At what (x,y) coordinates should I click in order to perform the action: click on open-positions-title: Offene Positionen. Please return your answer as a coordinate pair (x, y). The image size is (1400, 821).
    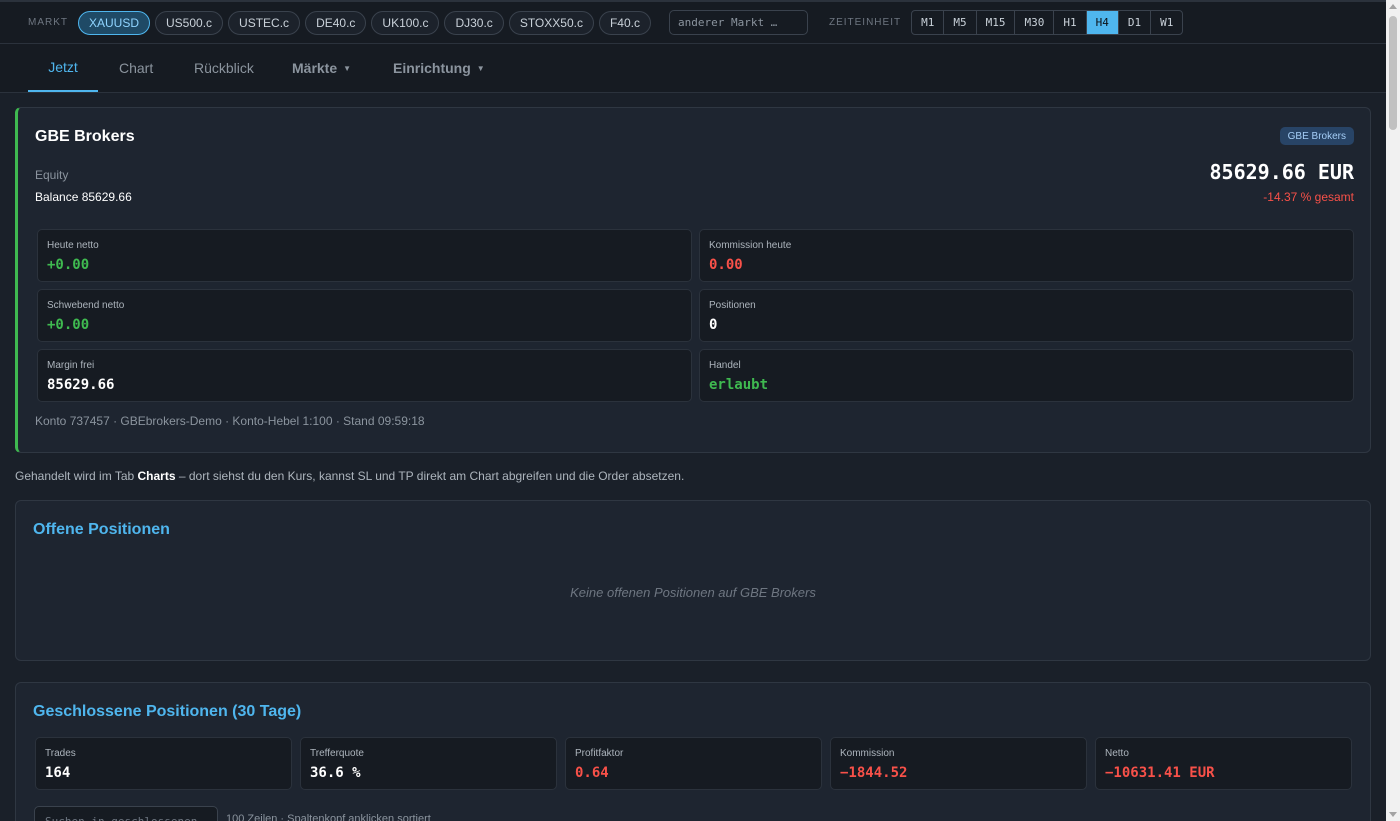
    Looking at the image, I should click on (101, 529).